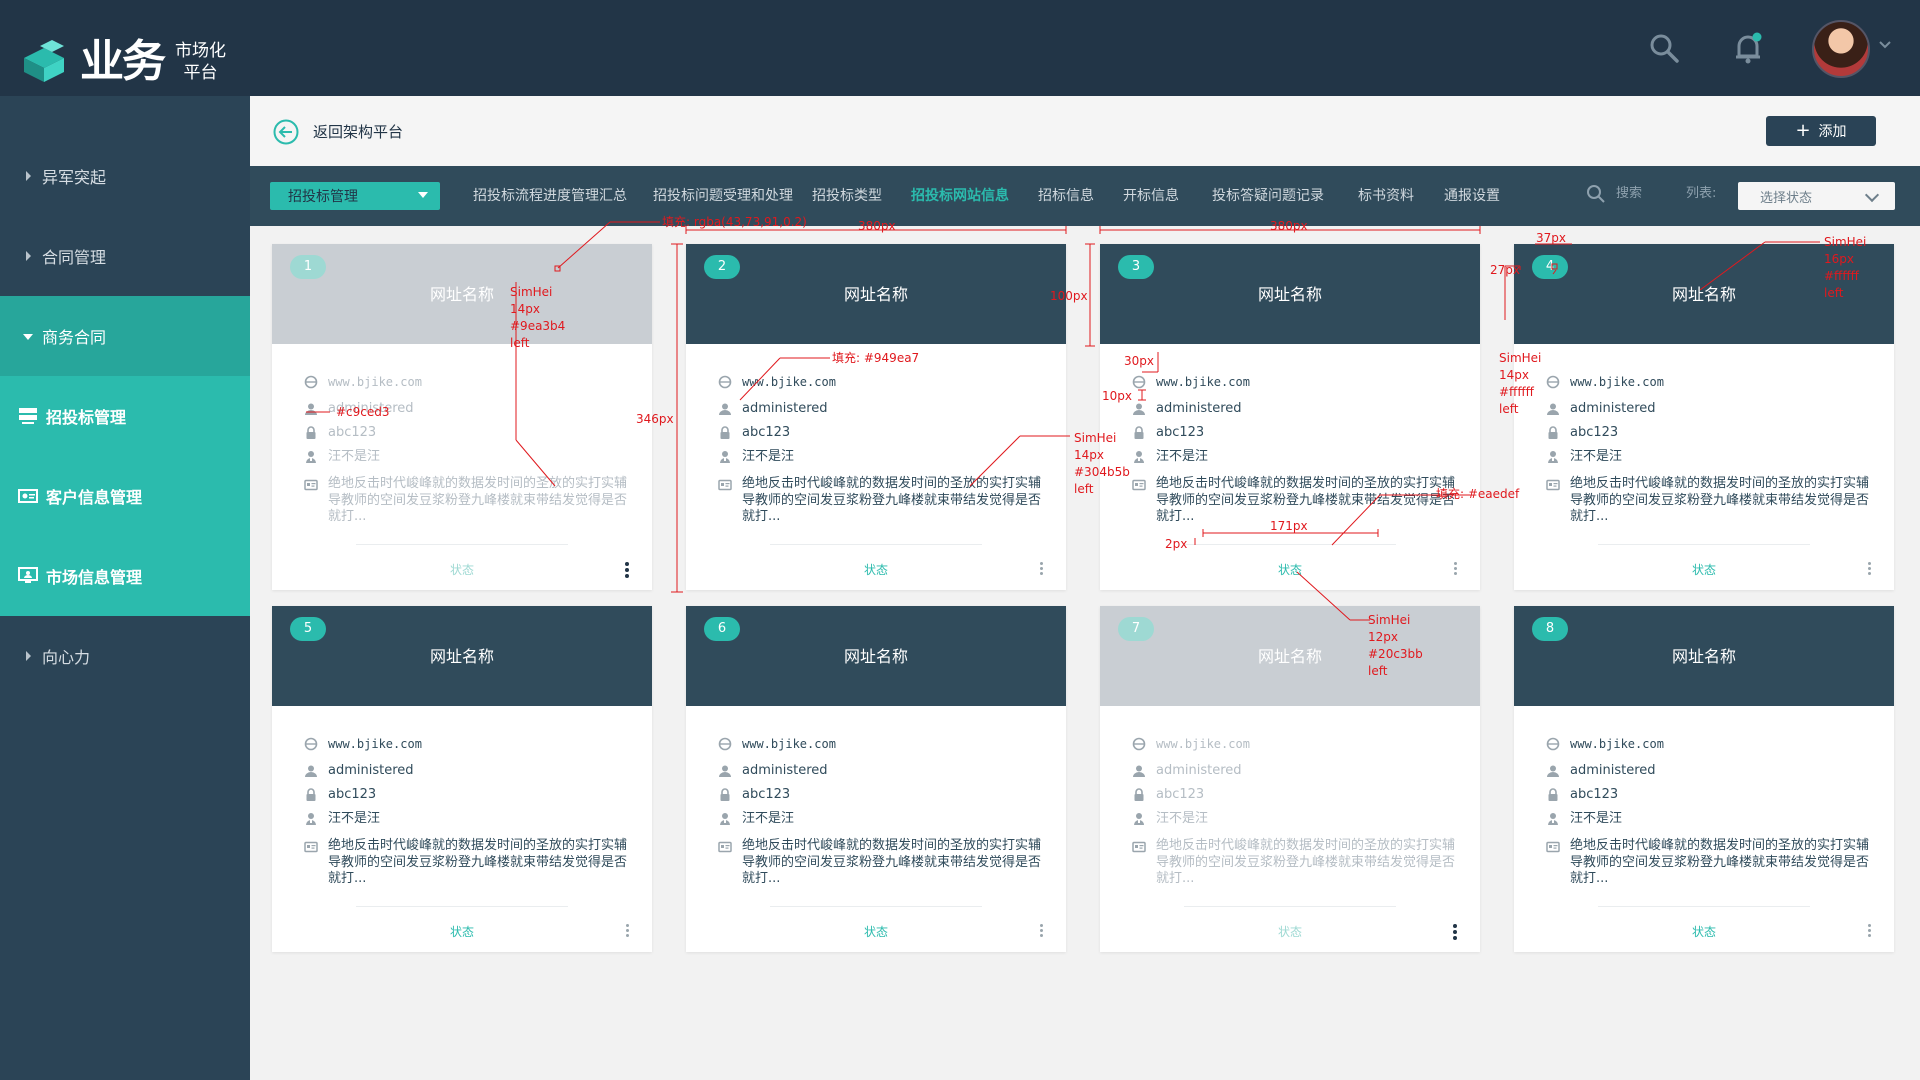 This screenshot has width=1920, height=1080. What do you see at coordinates (876, 656) in the screenshot?
I see `card-header: 6 网址名称` at bounding box center [876, 656].